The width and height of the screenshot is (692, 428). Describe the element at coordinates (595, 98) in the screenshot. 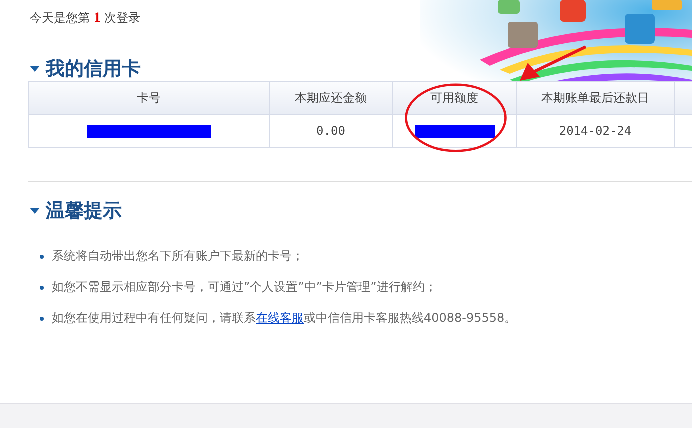

I see `column-header: 本期账单最后还款日` at that location.